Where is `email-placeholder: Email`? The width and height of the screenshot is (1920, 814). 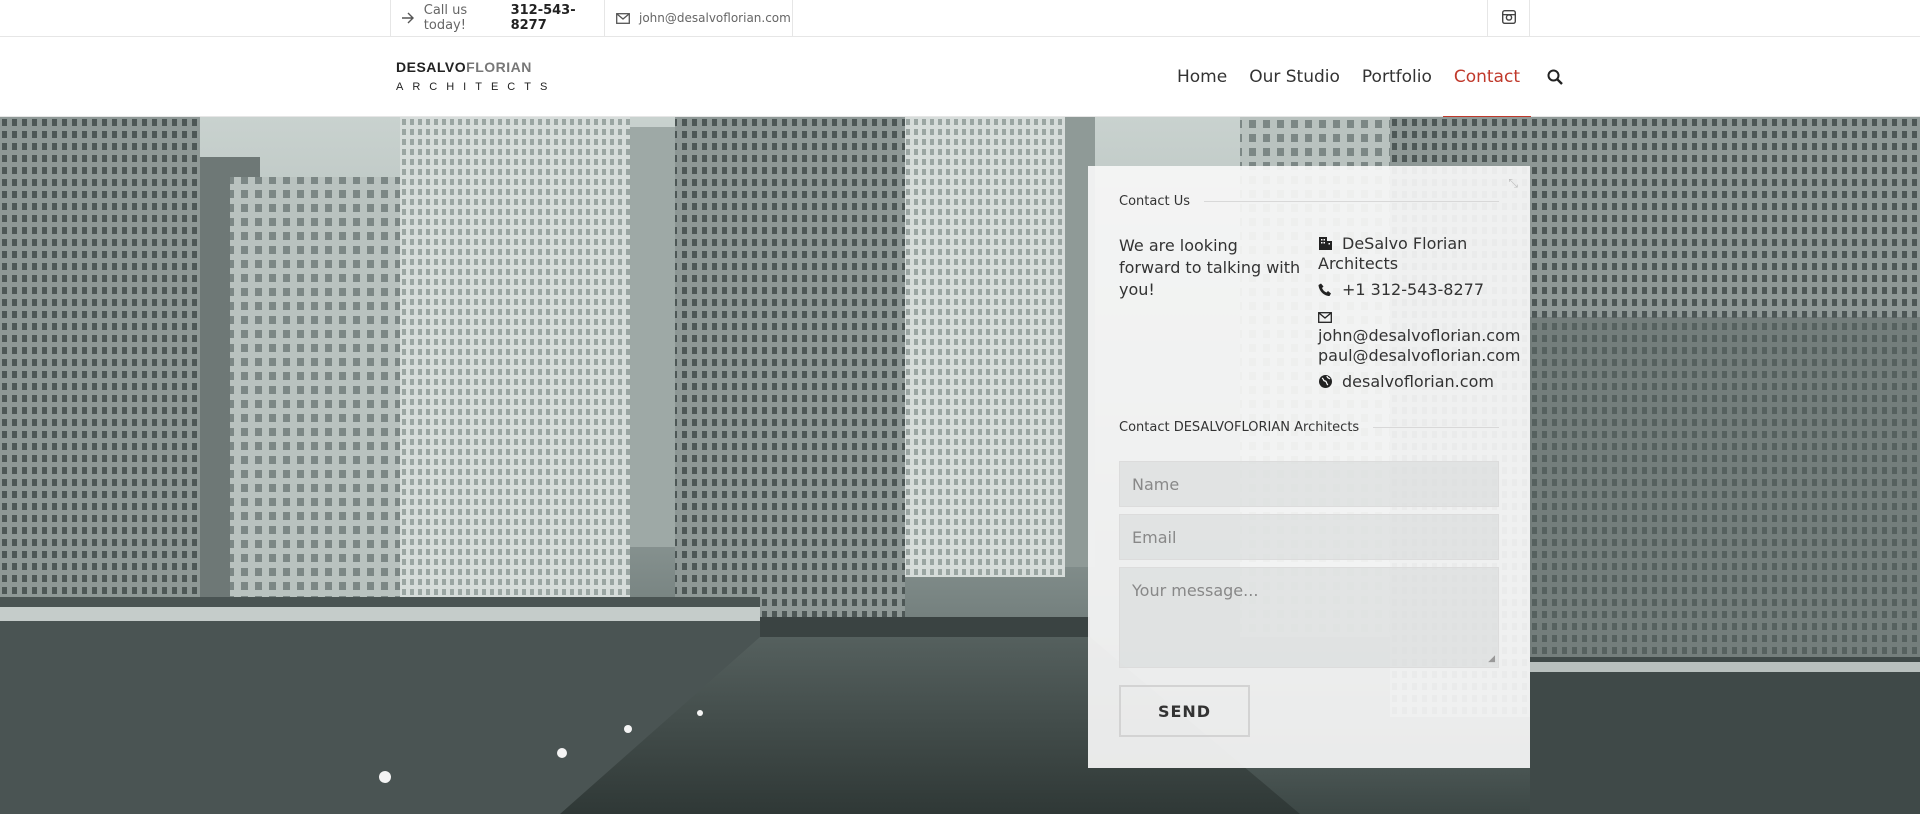 email-placeholder: Email is located at coordinates (1154, 537).